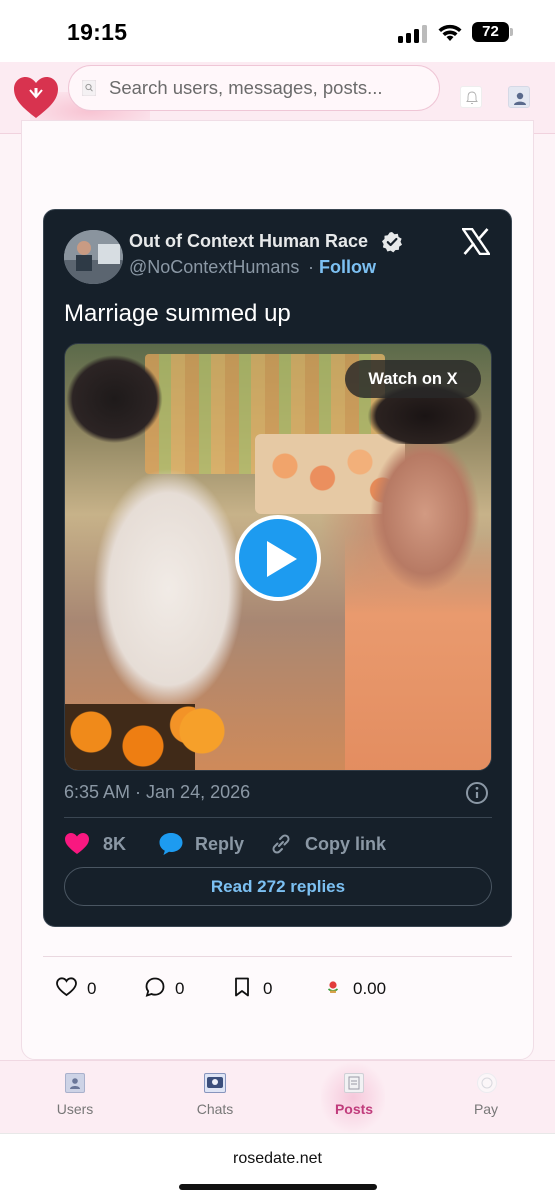 The image size is (555, 1200). I want to click on url-text: rosedate.net, so click(277, 1159).